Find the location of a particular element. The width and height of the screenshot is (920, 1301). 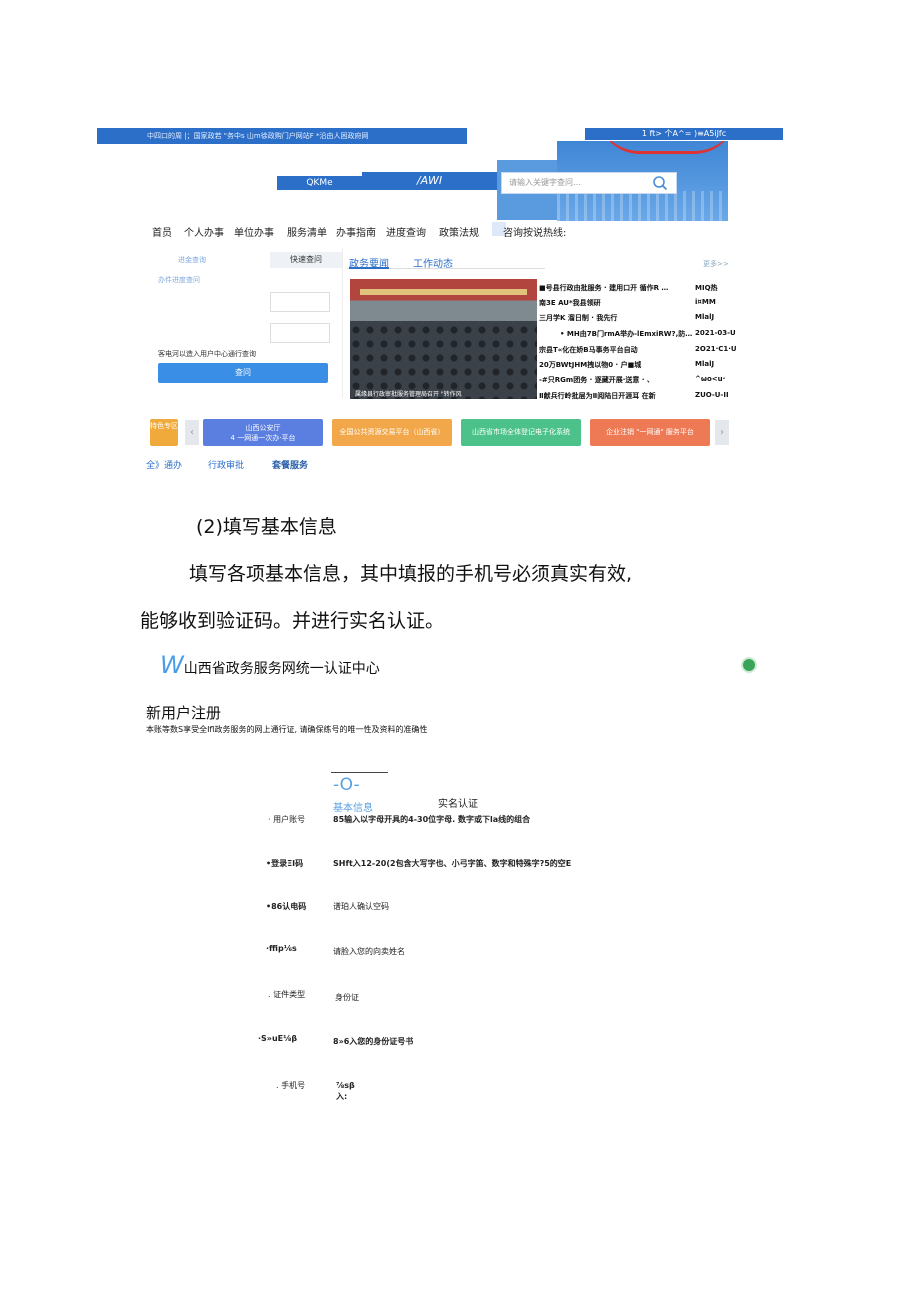

news-date: ^ωo<u· is located at coordinates (710, 379).